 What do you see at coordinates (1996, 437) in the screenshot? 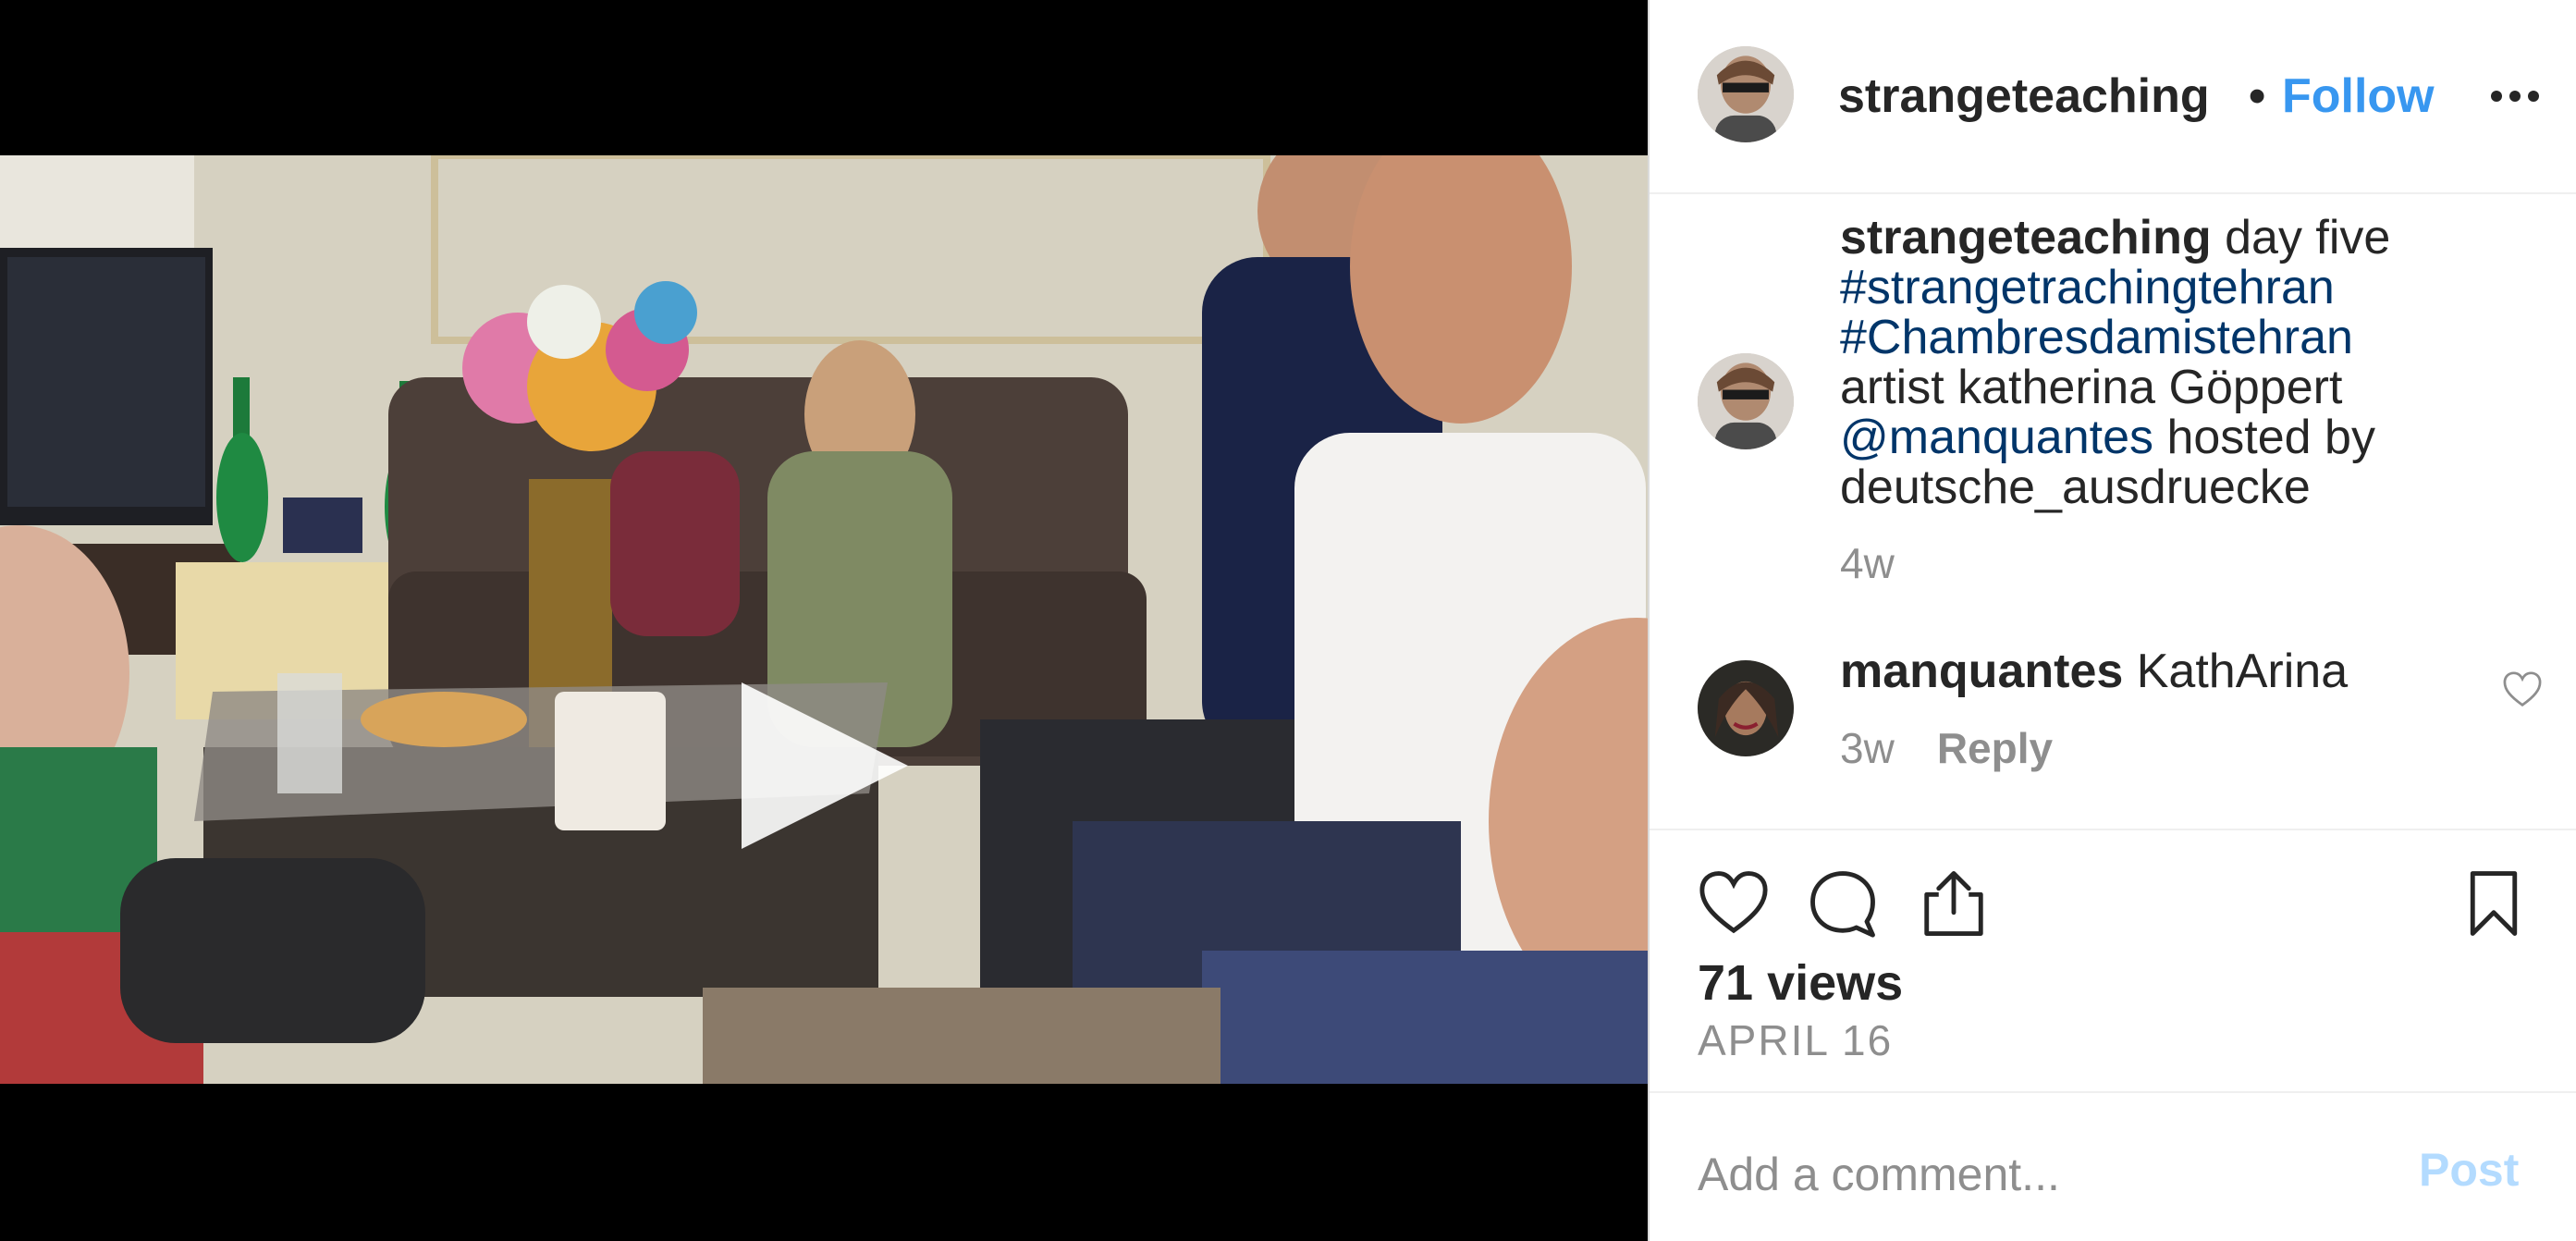
I see `mention-link: @manquantes` at bounding box center [1996, 437].